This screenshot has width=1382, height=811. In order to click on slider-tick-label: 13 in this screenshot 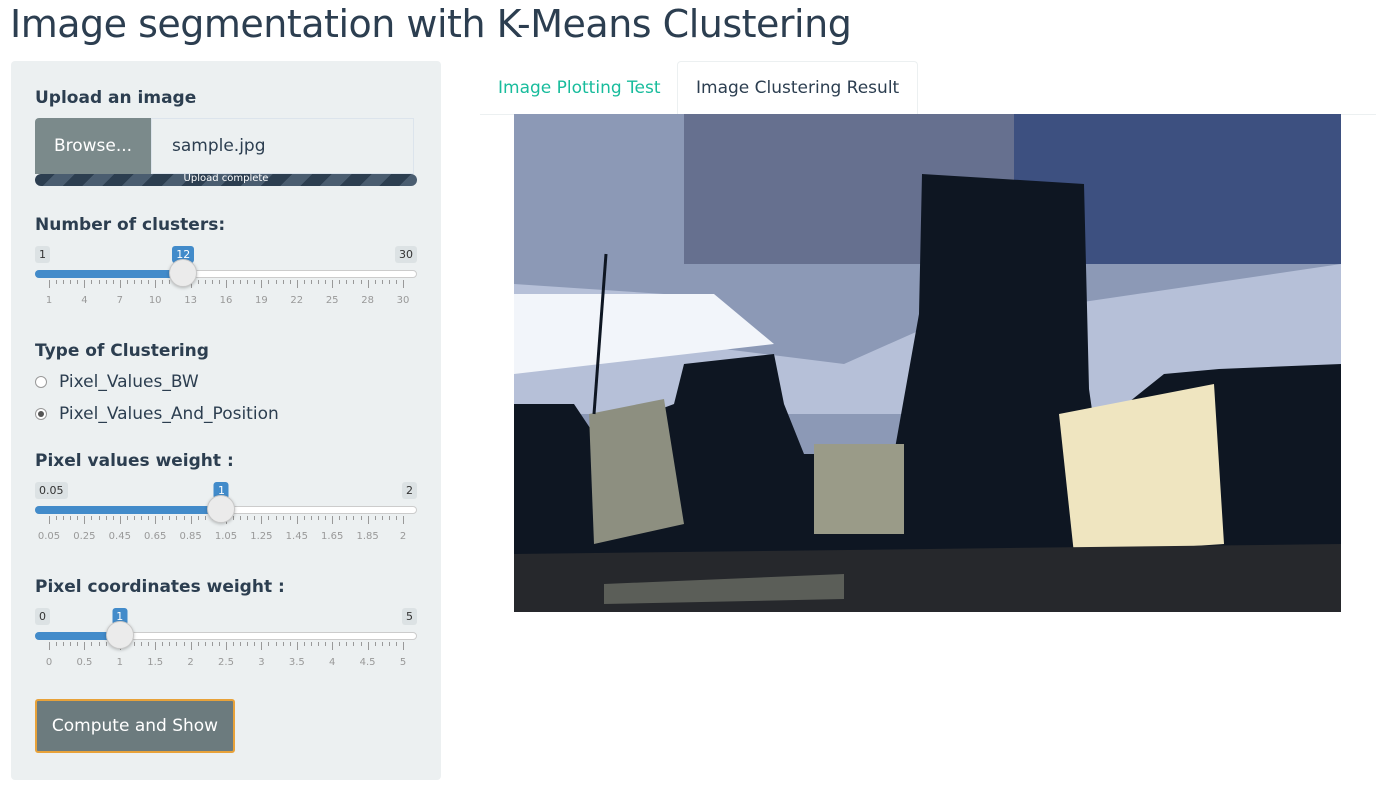, I will do `click(190, 300)`.